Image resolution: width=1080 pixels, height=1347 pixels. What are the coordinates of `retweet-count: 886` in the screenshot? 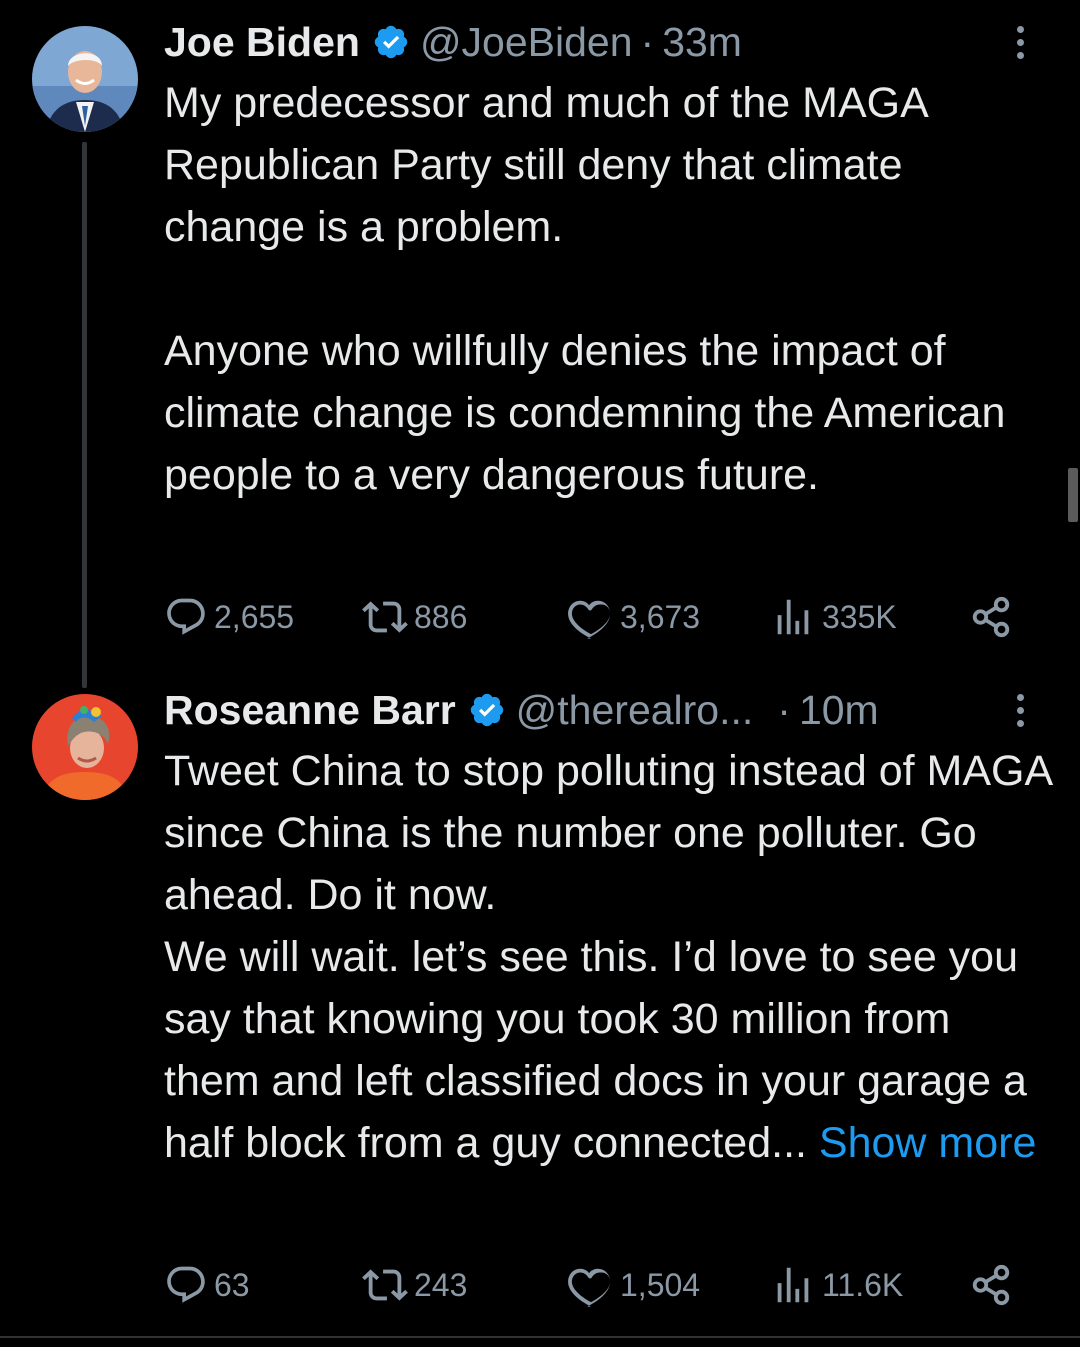 It's located at (441, 616).